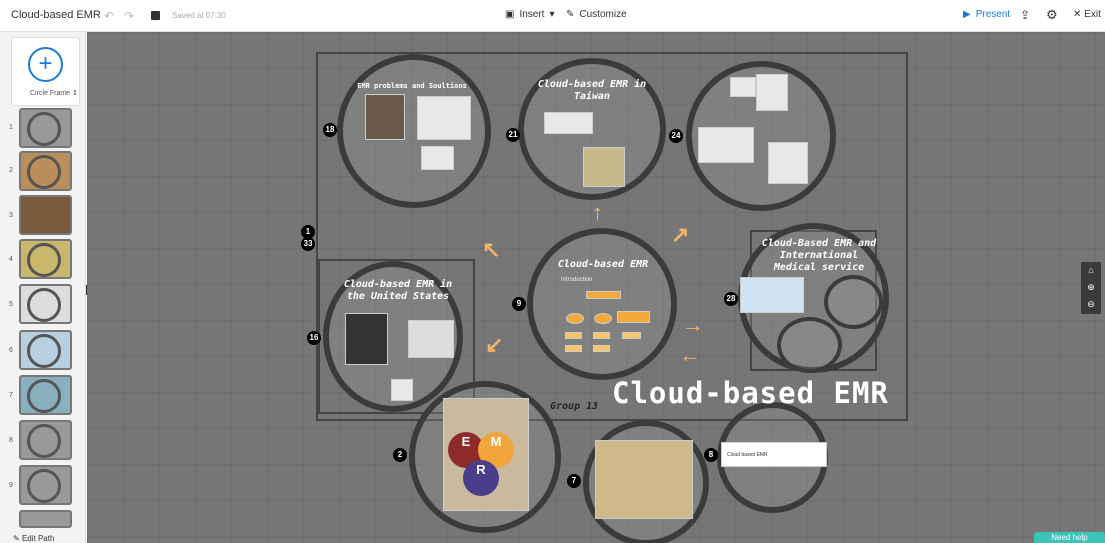 The image size is (1105, 543). What do you see at coordinates (577, 280) in the screenshot?
I see `intro-subtitle: Introduction` at bounding box center [577, 280].